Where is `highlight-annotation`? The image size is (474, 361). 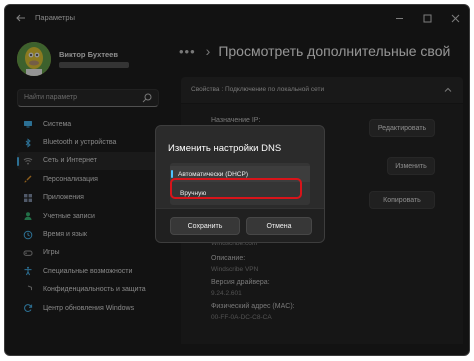 highlight-annotation is located at coordinates (236, 188).